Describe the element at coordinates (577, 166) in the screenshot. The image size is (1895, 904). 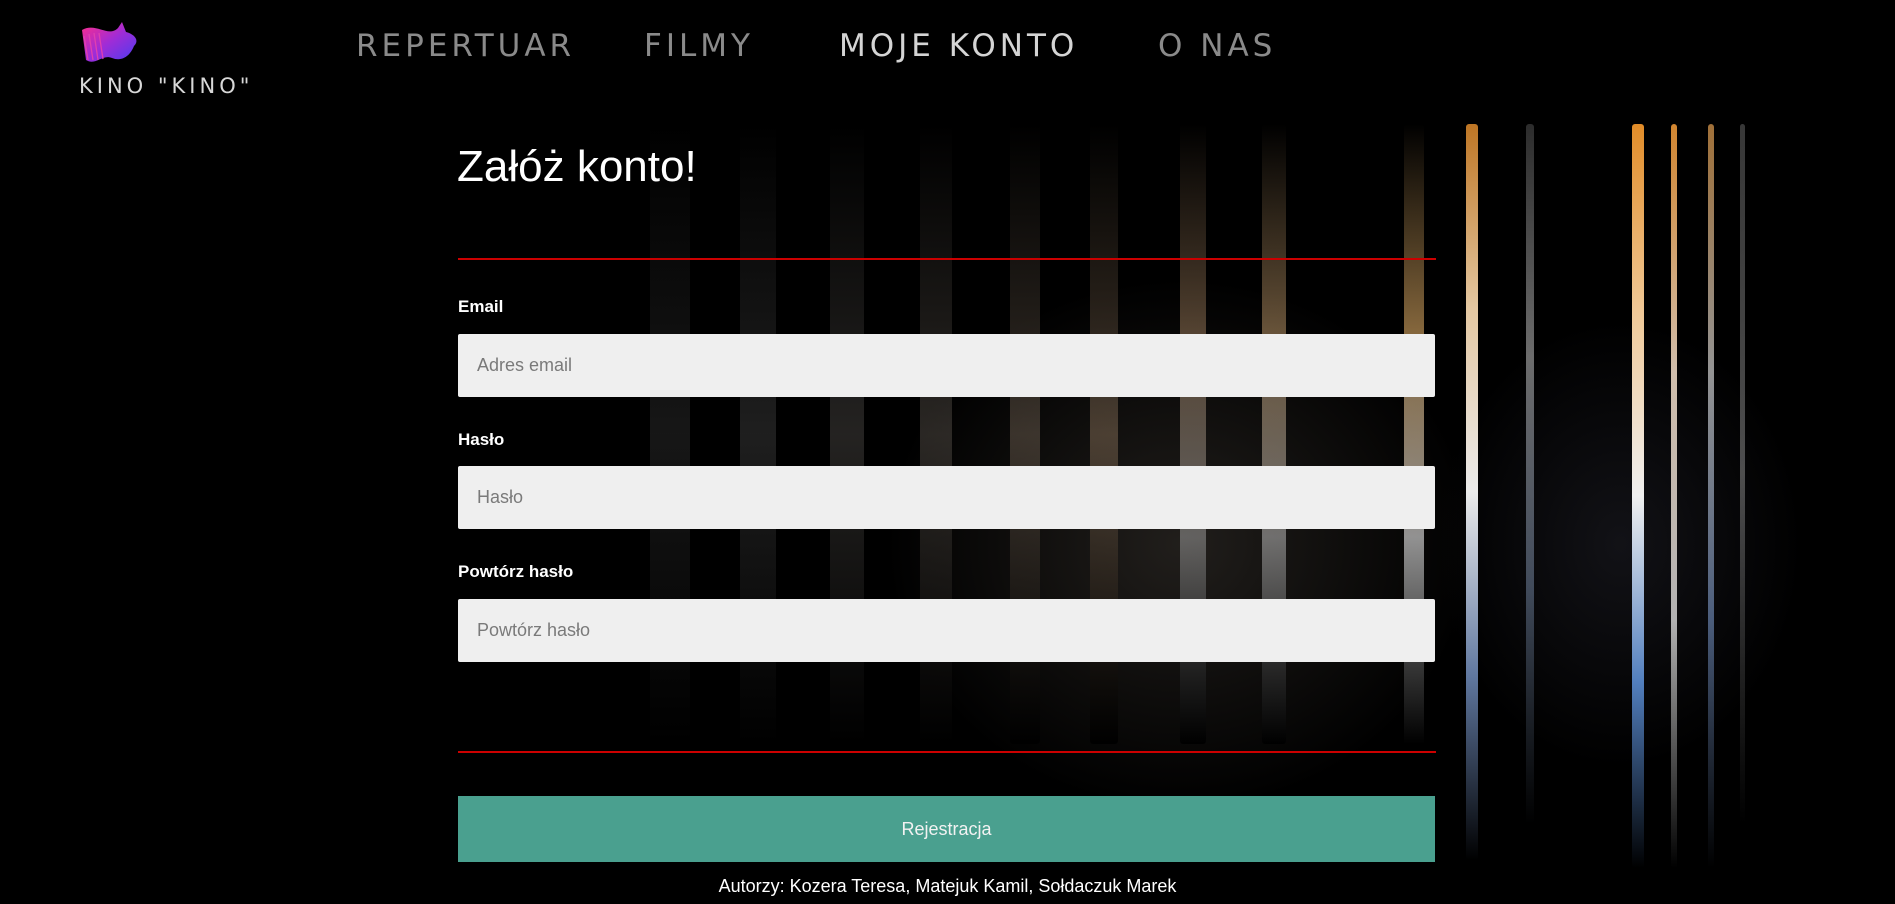
I see `page-title: Załóż konto!` at that location.